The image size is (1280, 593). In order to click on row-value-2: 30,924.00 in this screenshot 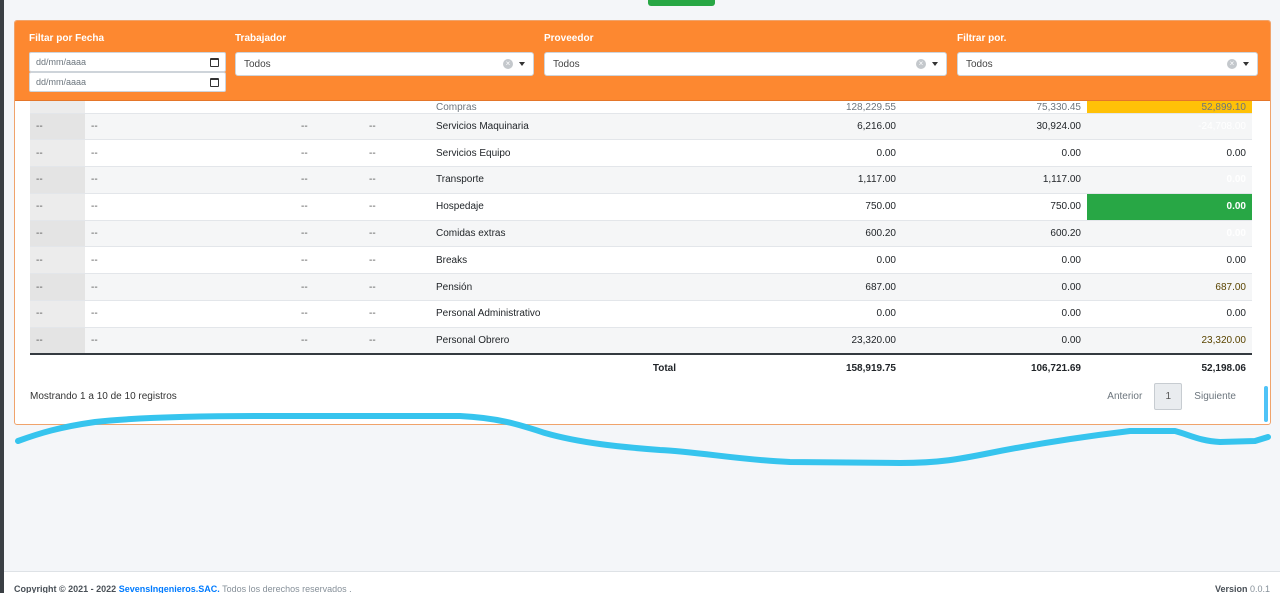, I will do `click(994, 126)`.